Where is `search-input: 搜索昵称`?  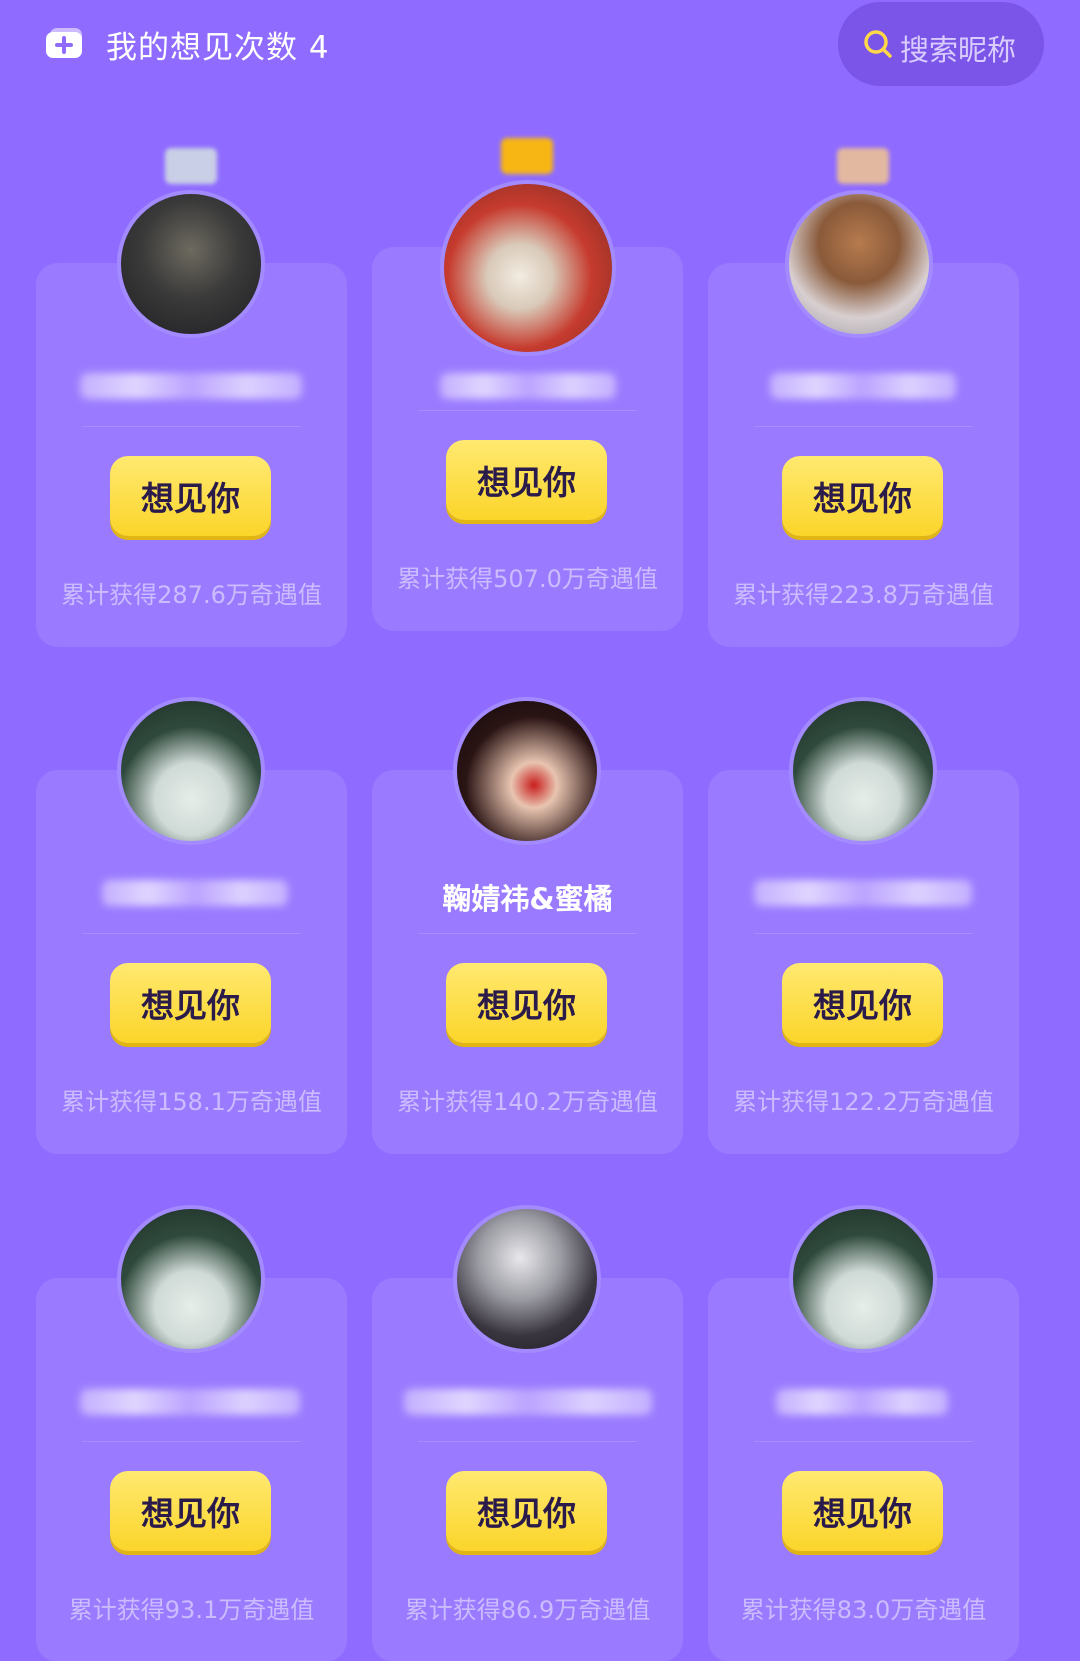 search-input: 搜索昵称 is located at coordinates (941, 44).